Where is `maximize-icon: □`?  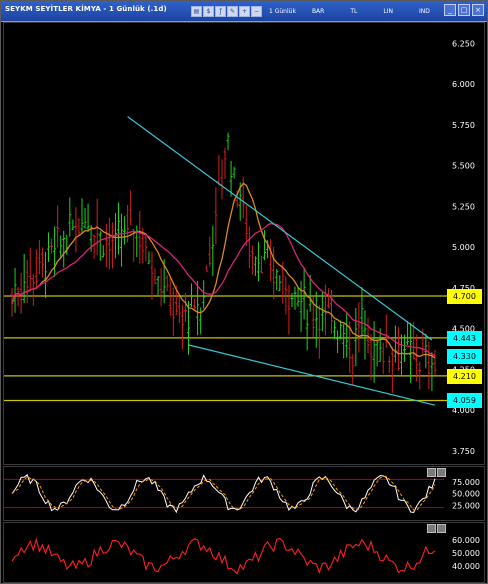
maximize-icon: □ is located at coordinates (464, 10).